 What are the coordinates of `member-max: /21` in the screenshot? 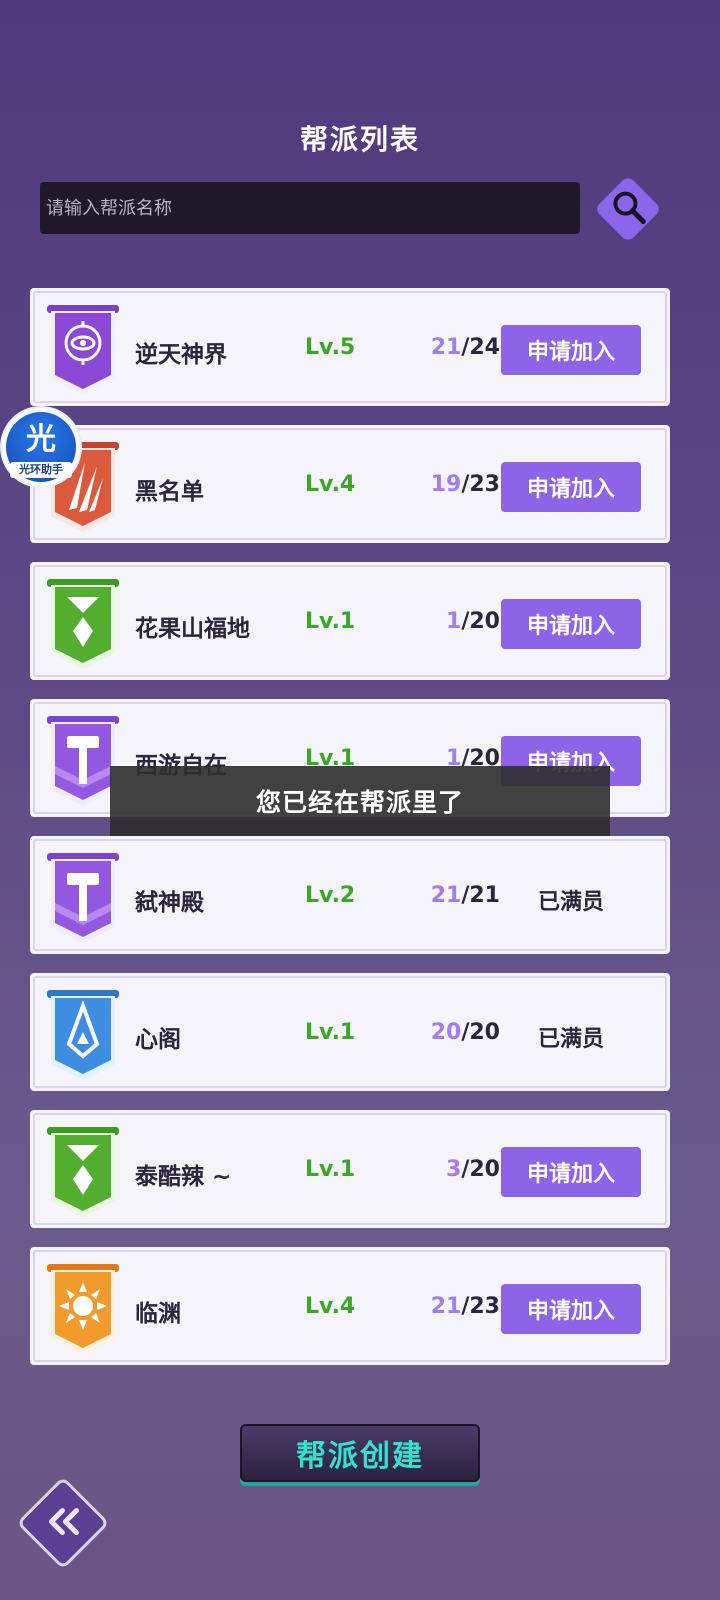 It's located at (480, 895).